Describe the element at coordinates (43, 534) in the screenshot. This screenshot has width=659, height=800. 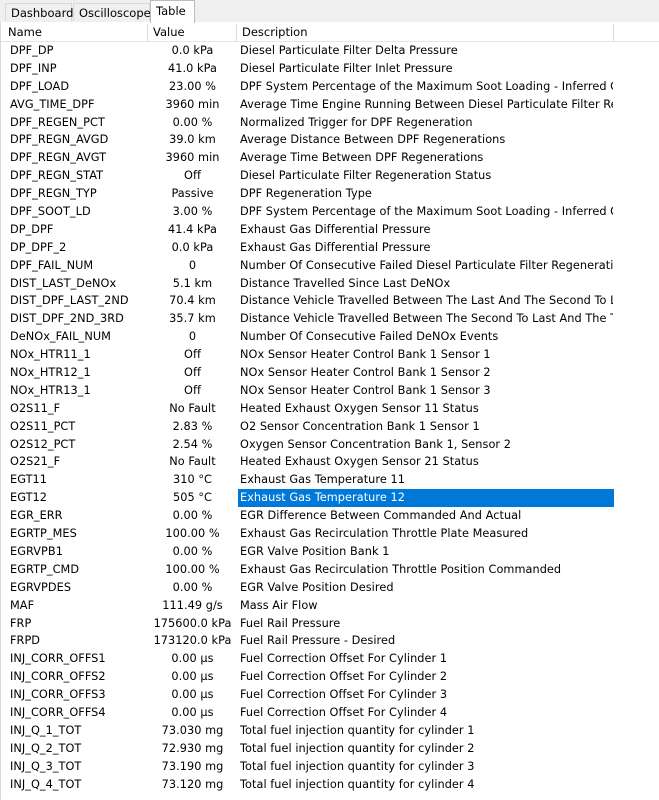
I see `cell-name: EGRTP_MES` at that location.